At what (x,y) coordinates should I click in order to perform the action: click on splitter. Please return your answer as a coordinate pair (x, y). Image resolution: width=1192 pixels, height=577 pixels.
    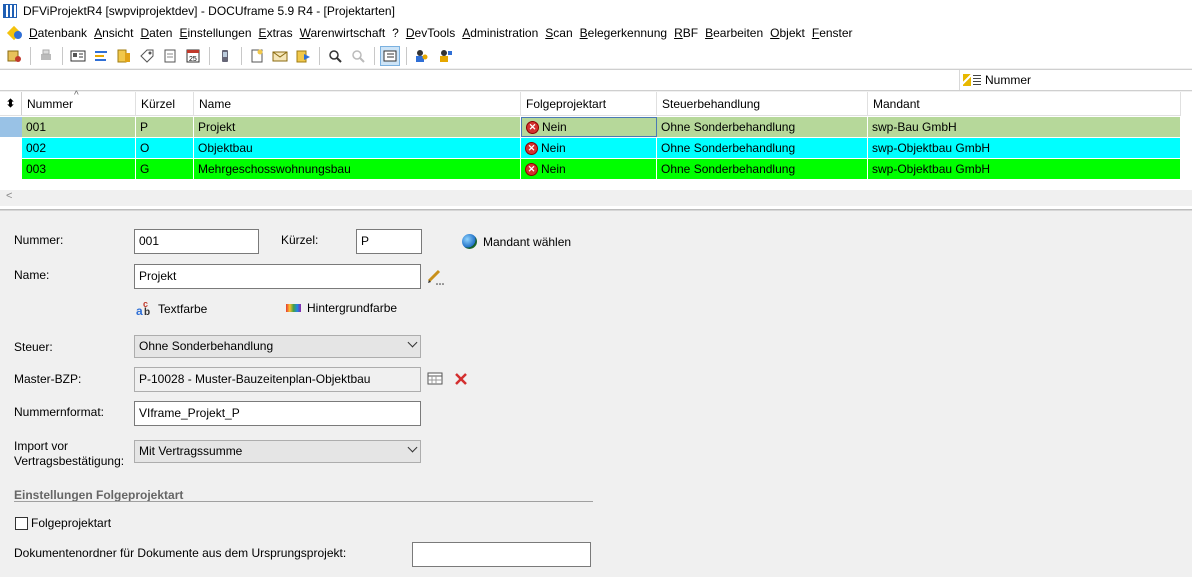
    Looking at the image, I should click on (596, 210).